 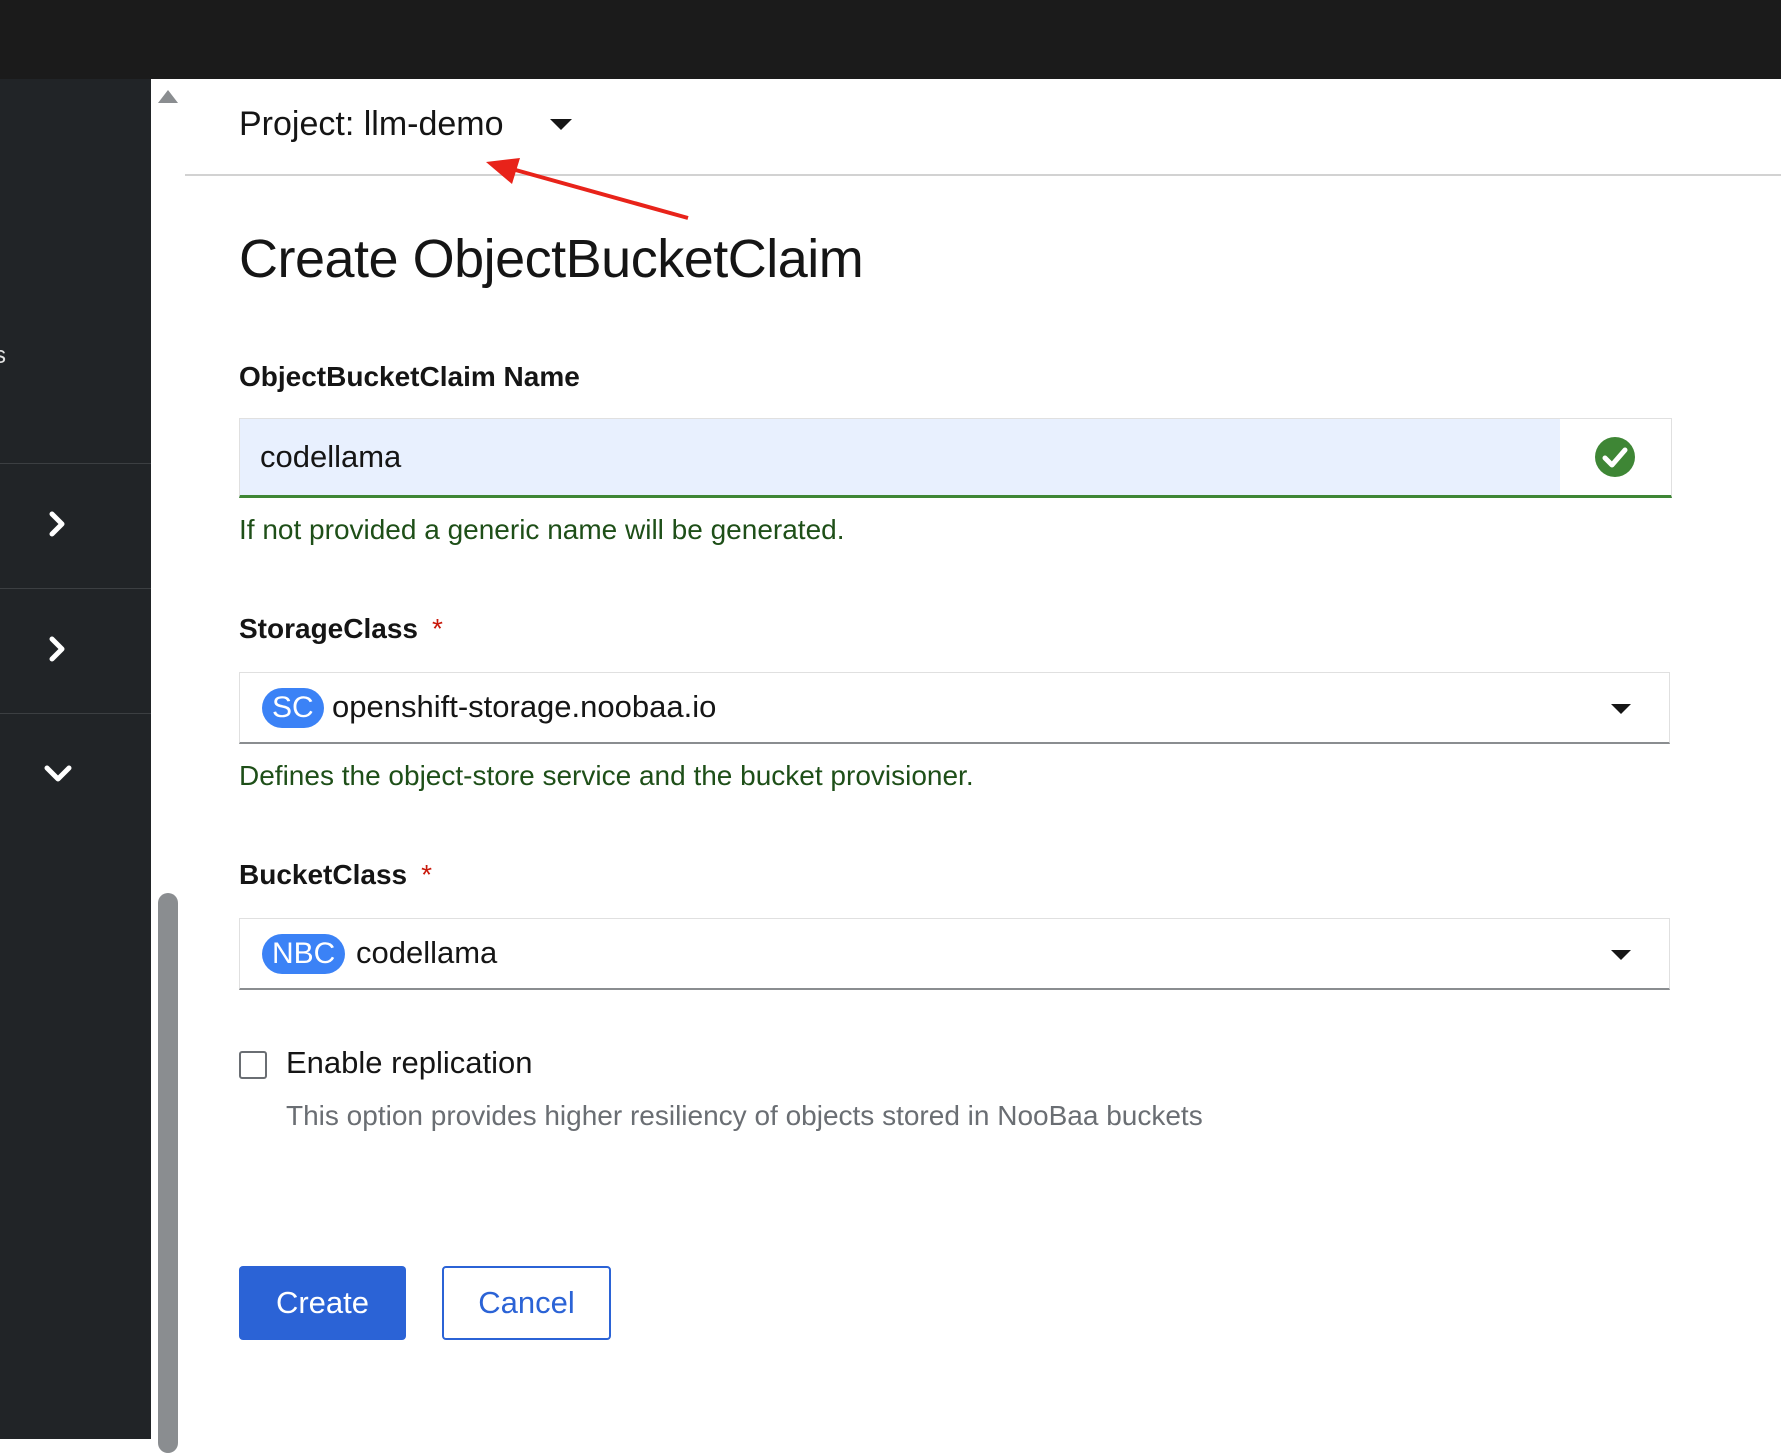 I want to click on sidebar-collapse-toggle, so click(x=58, y=774).